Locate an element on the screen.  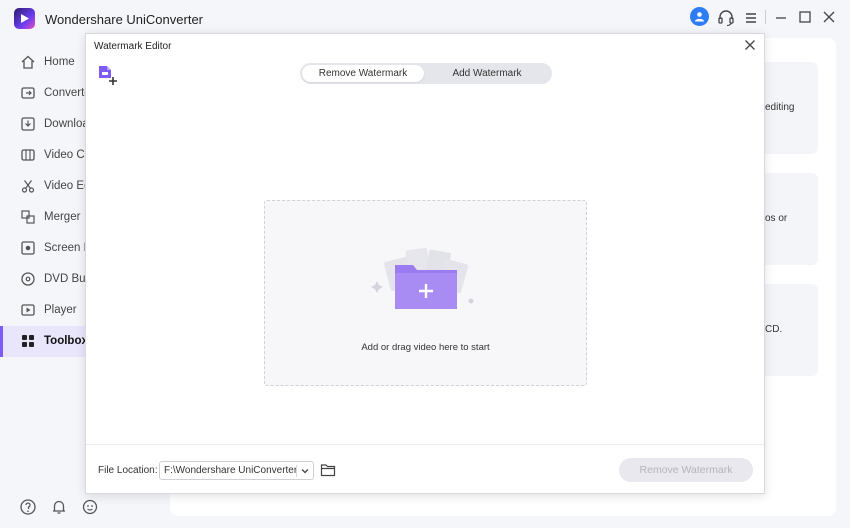
file-location-value: F:\Wondershare UniConverter is located at coordinates (231, 470).